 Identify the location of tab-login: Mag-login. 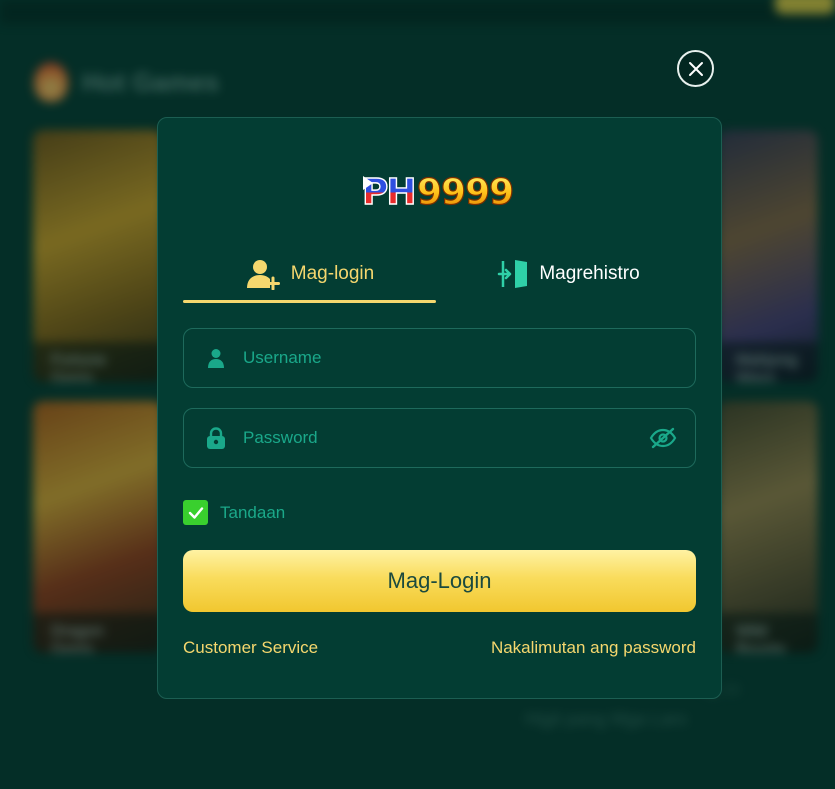
(309, 274).